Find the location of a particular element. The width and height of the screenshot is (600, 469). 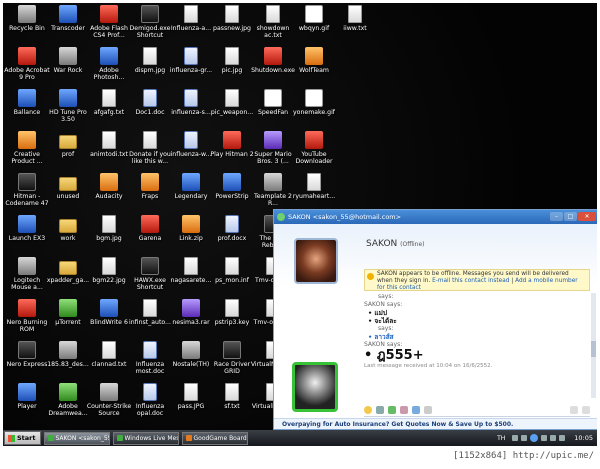

desktop-icon: YouTube Downloader is located at coordinates (314, 148).